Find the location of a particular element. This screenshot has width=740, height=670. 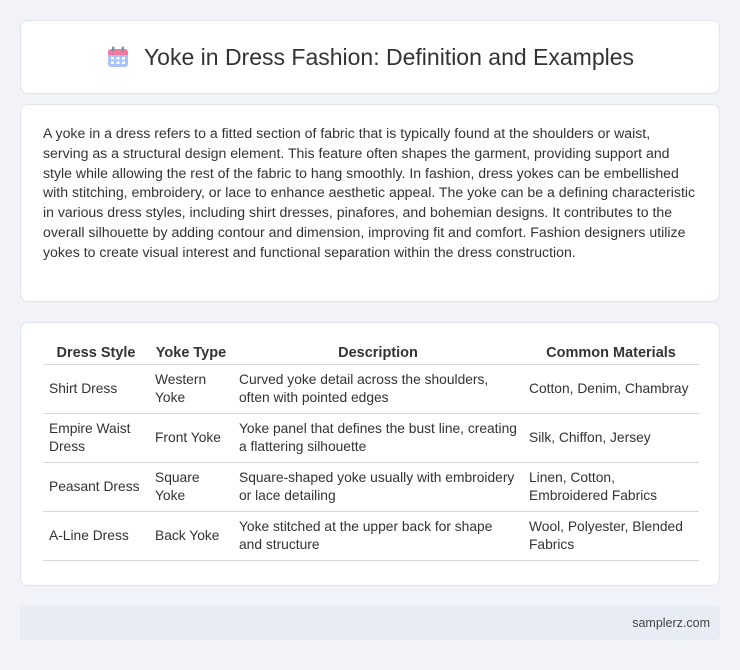

table-cell: Peasant Dress is located at coordinates (96, 487).